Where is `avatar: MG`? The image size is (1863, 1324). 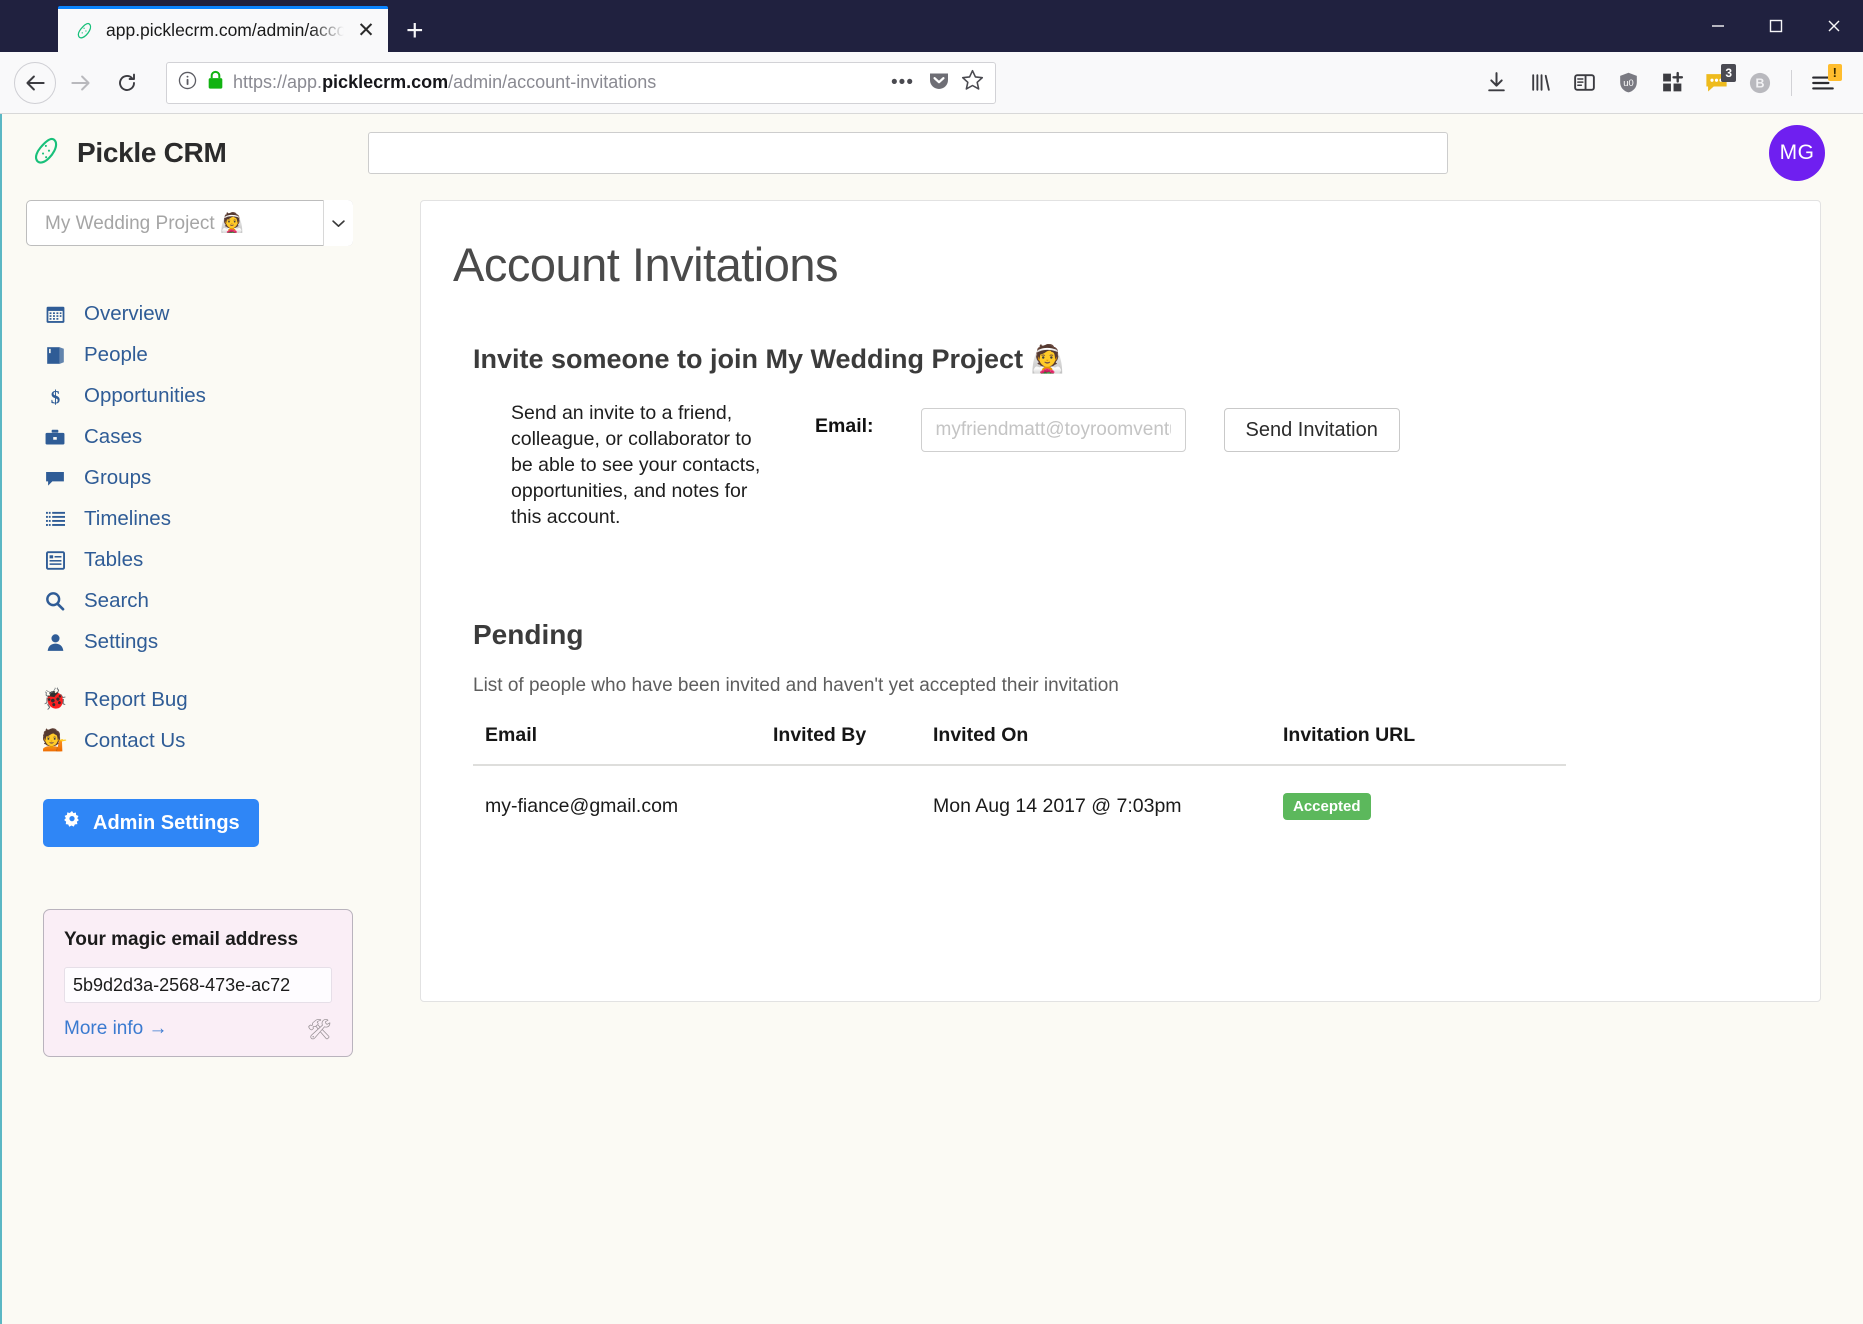
avatar: MG is located at coordinates (1797, 153).